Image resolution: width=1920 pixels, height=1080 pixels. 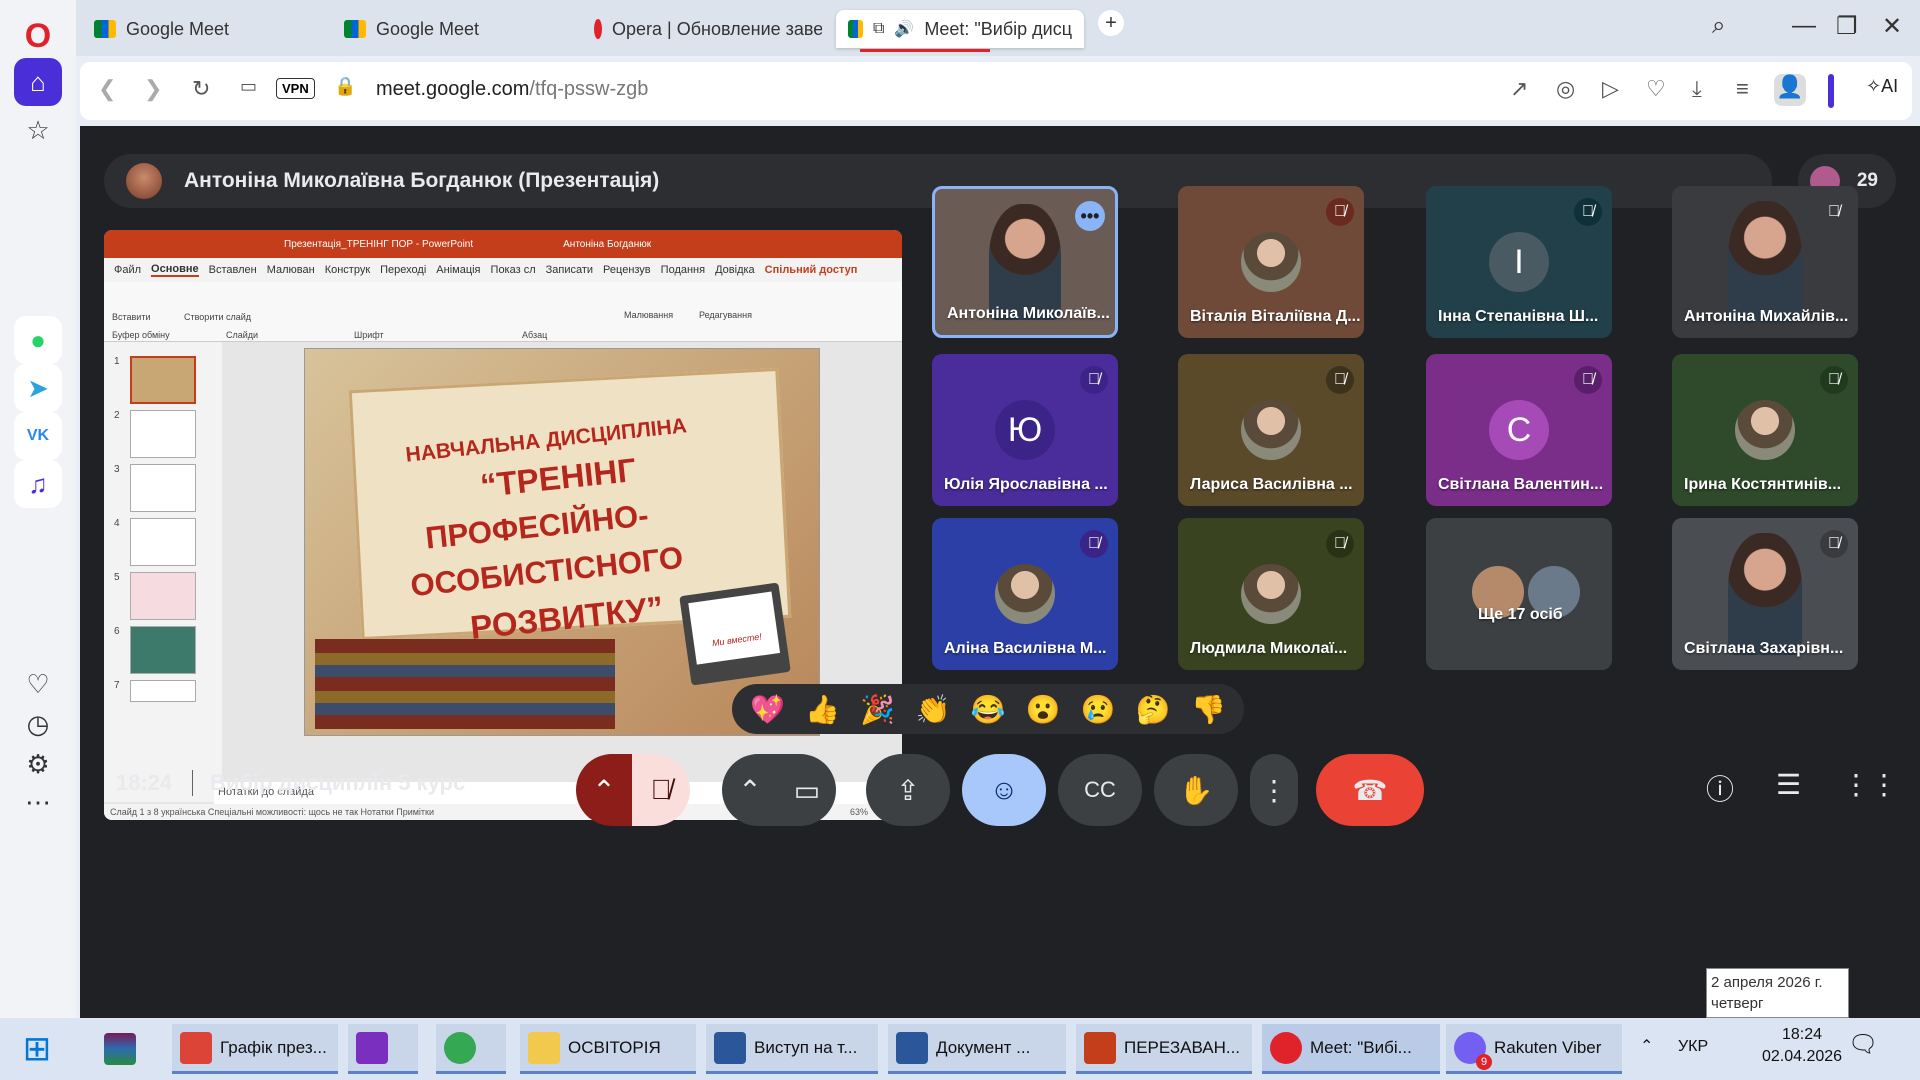 What do you see at coordinates (1847, 26) in the screenshot?
I see `maximize-button: ❐` at bounding box center [1847, 26].